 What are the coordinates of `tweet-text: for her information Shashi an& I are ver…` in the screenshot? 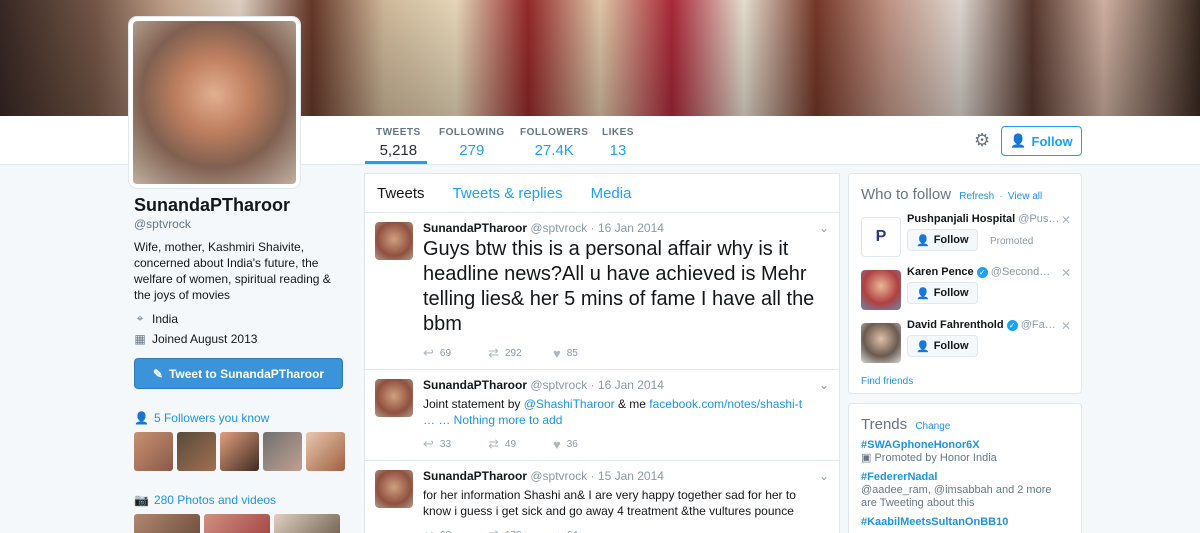 It's located at (609, 503).